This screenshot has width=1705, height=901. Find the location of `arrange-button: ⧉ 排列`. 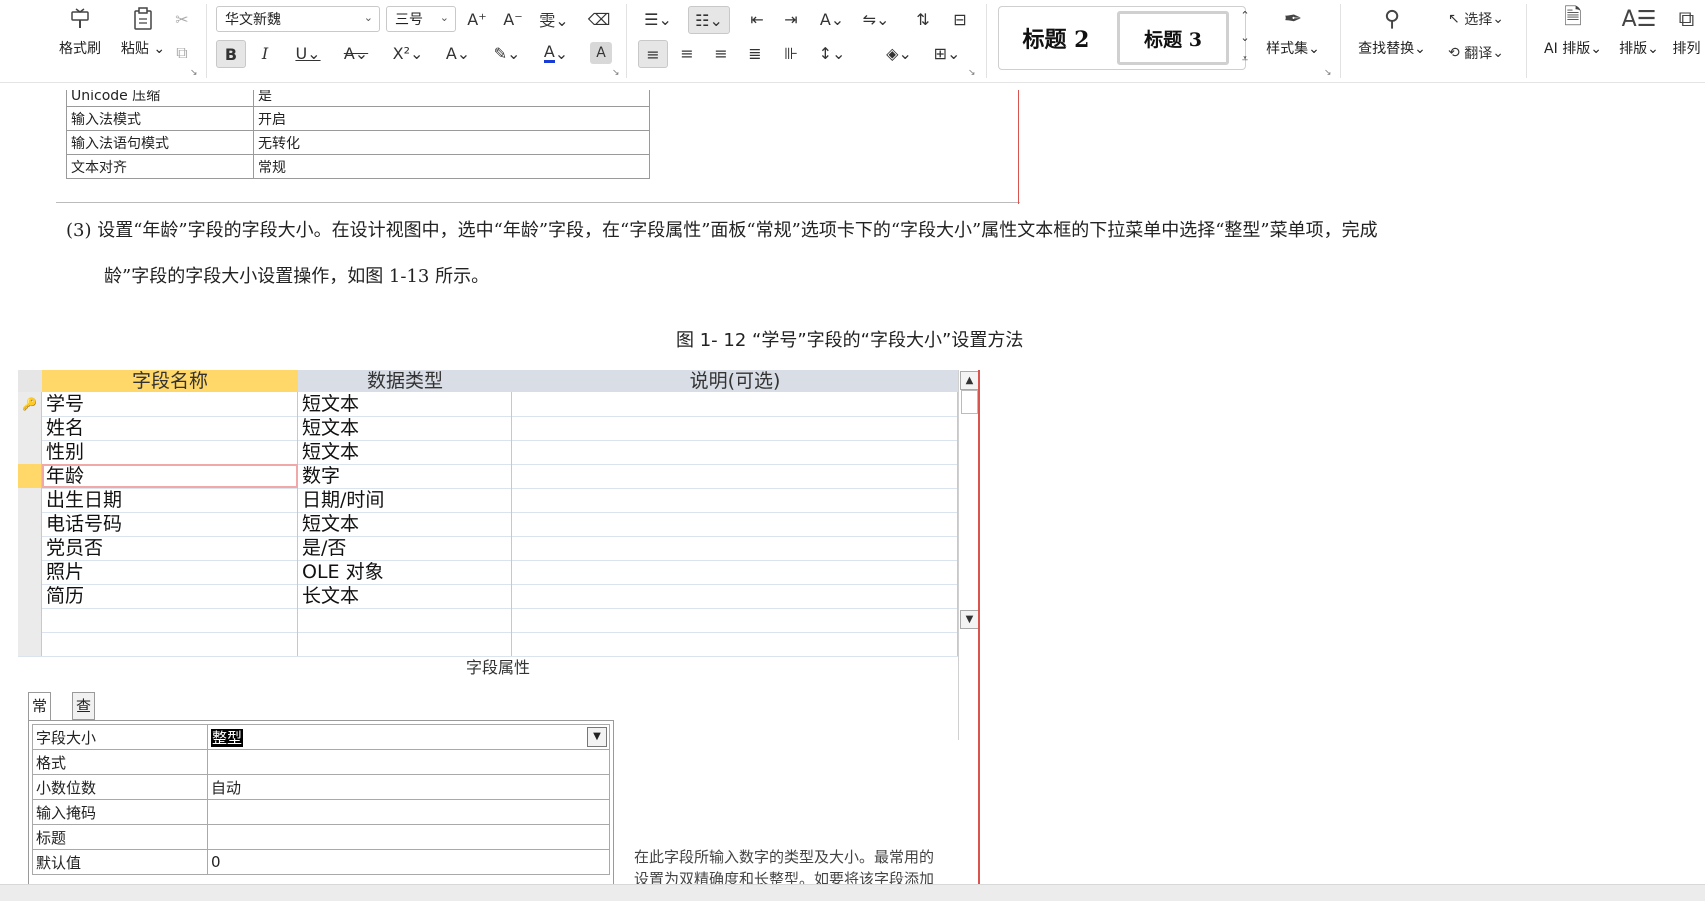

arrange-button: ⧉ 排列 is located at coordinates (1686, 37).